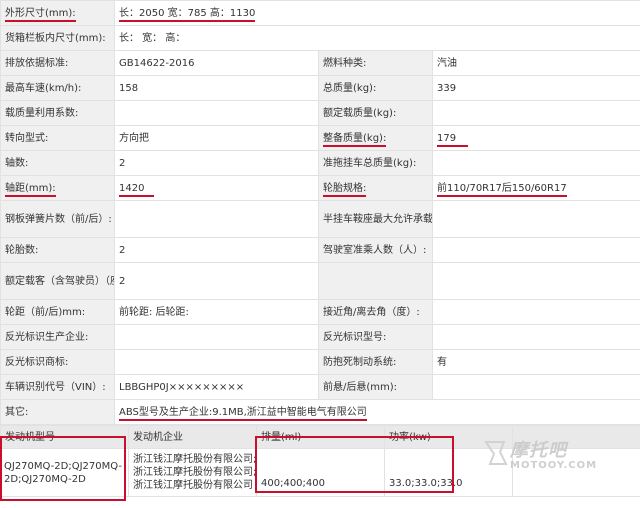 This screenshot has height=508, width=640. What do you see at coordinates (375, 113) in the screenshot?
I see `label-rated-load: 额定载质量(kg):` at bounding box center [375, 113].